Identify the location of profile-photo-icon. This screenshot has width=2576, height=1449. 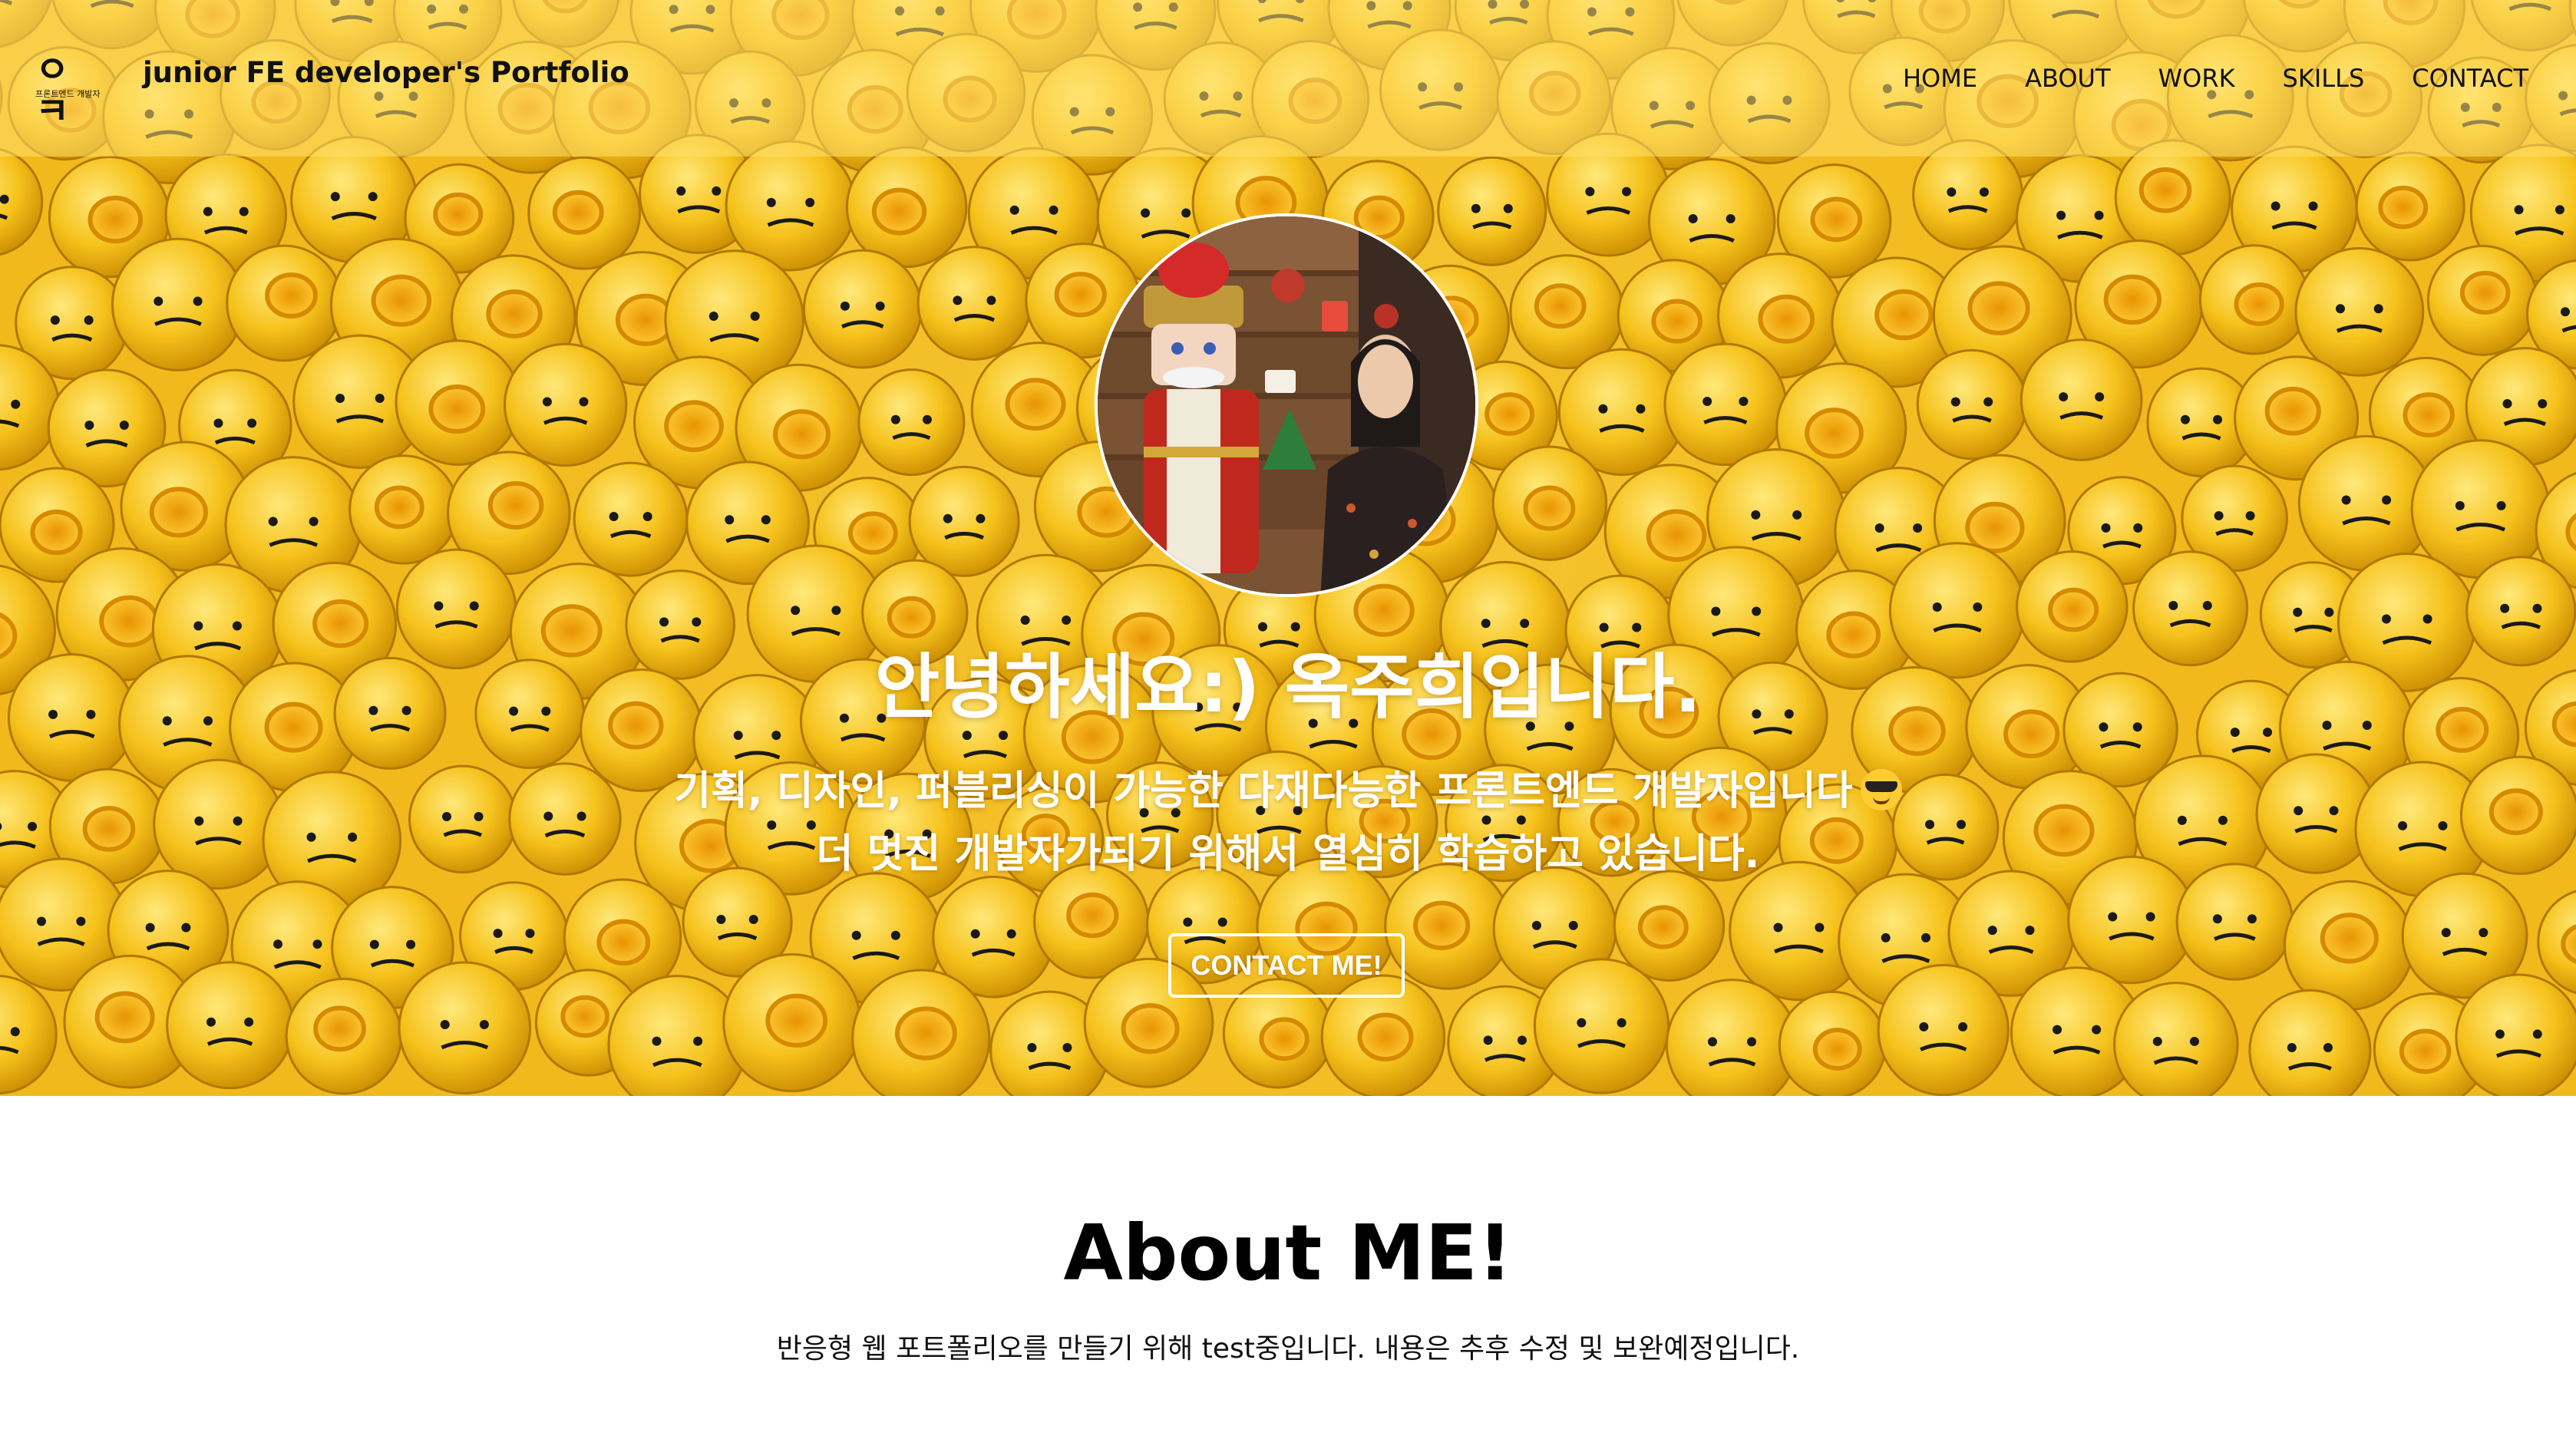
(1286, 405).